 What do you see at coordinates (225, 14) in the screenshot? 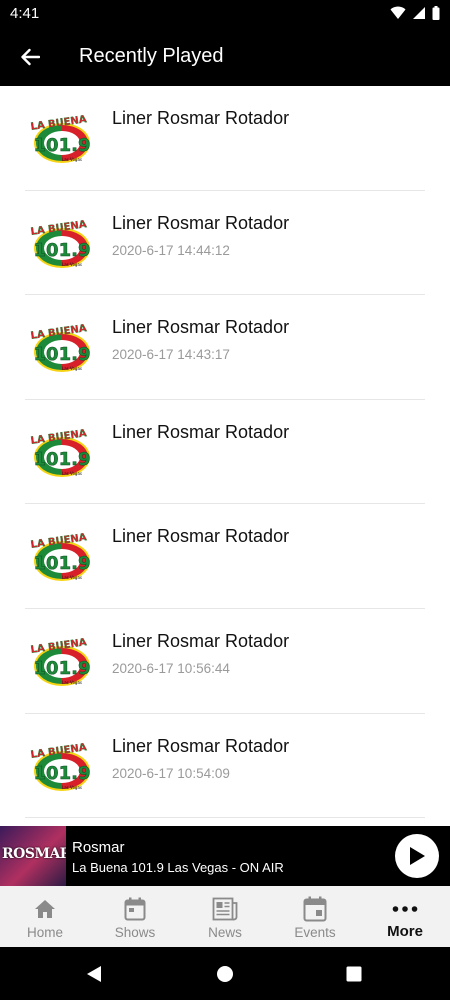
I see `status-bar: 4:41` at bounding box center [225, 14].